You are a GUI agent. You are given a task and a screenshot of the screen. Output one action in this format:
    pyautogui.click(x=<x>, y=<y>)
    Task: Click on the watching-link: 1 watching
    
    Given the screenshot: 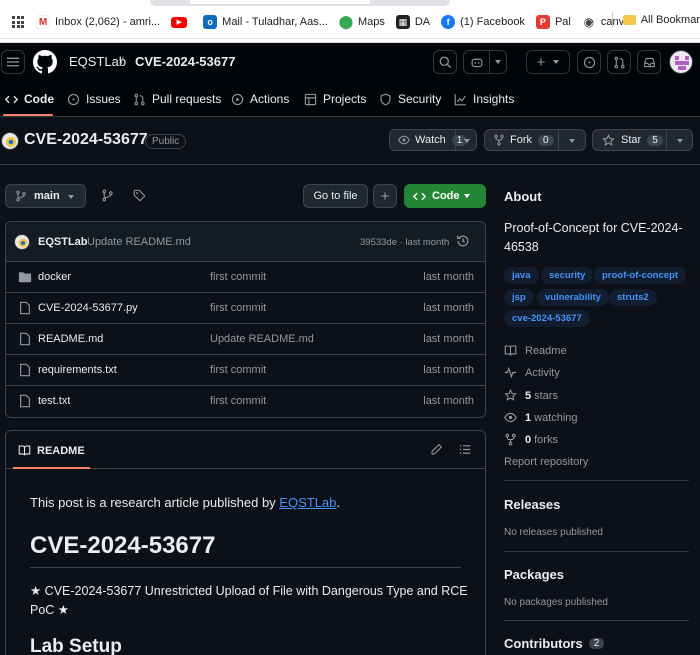 What is the action you would take?
    pyautogui.click(x=541, y=417)
    